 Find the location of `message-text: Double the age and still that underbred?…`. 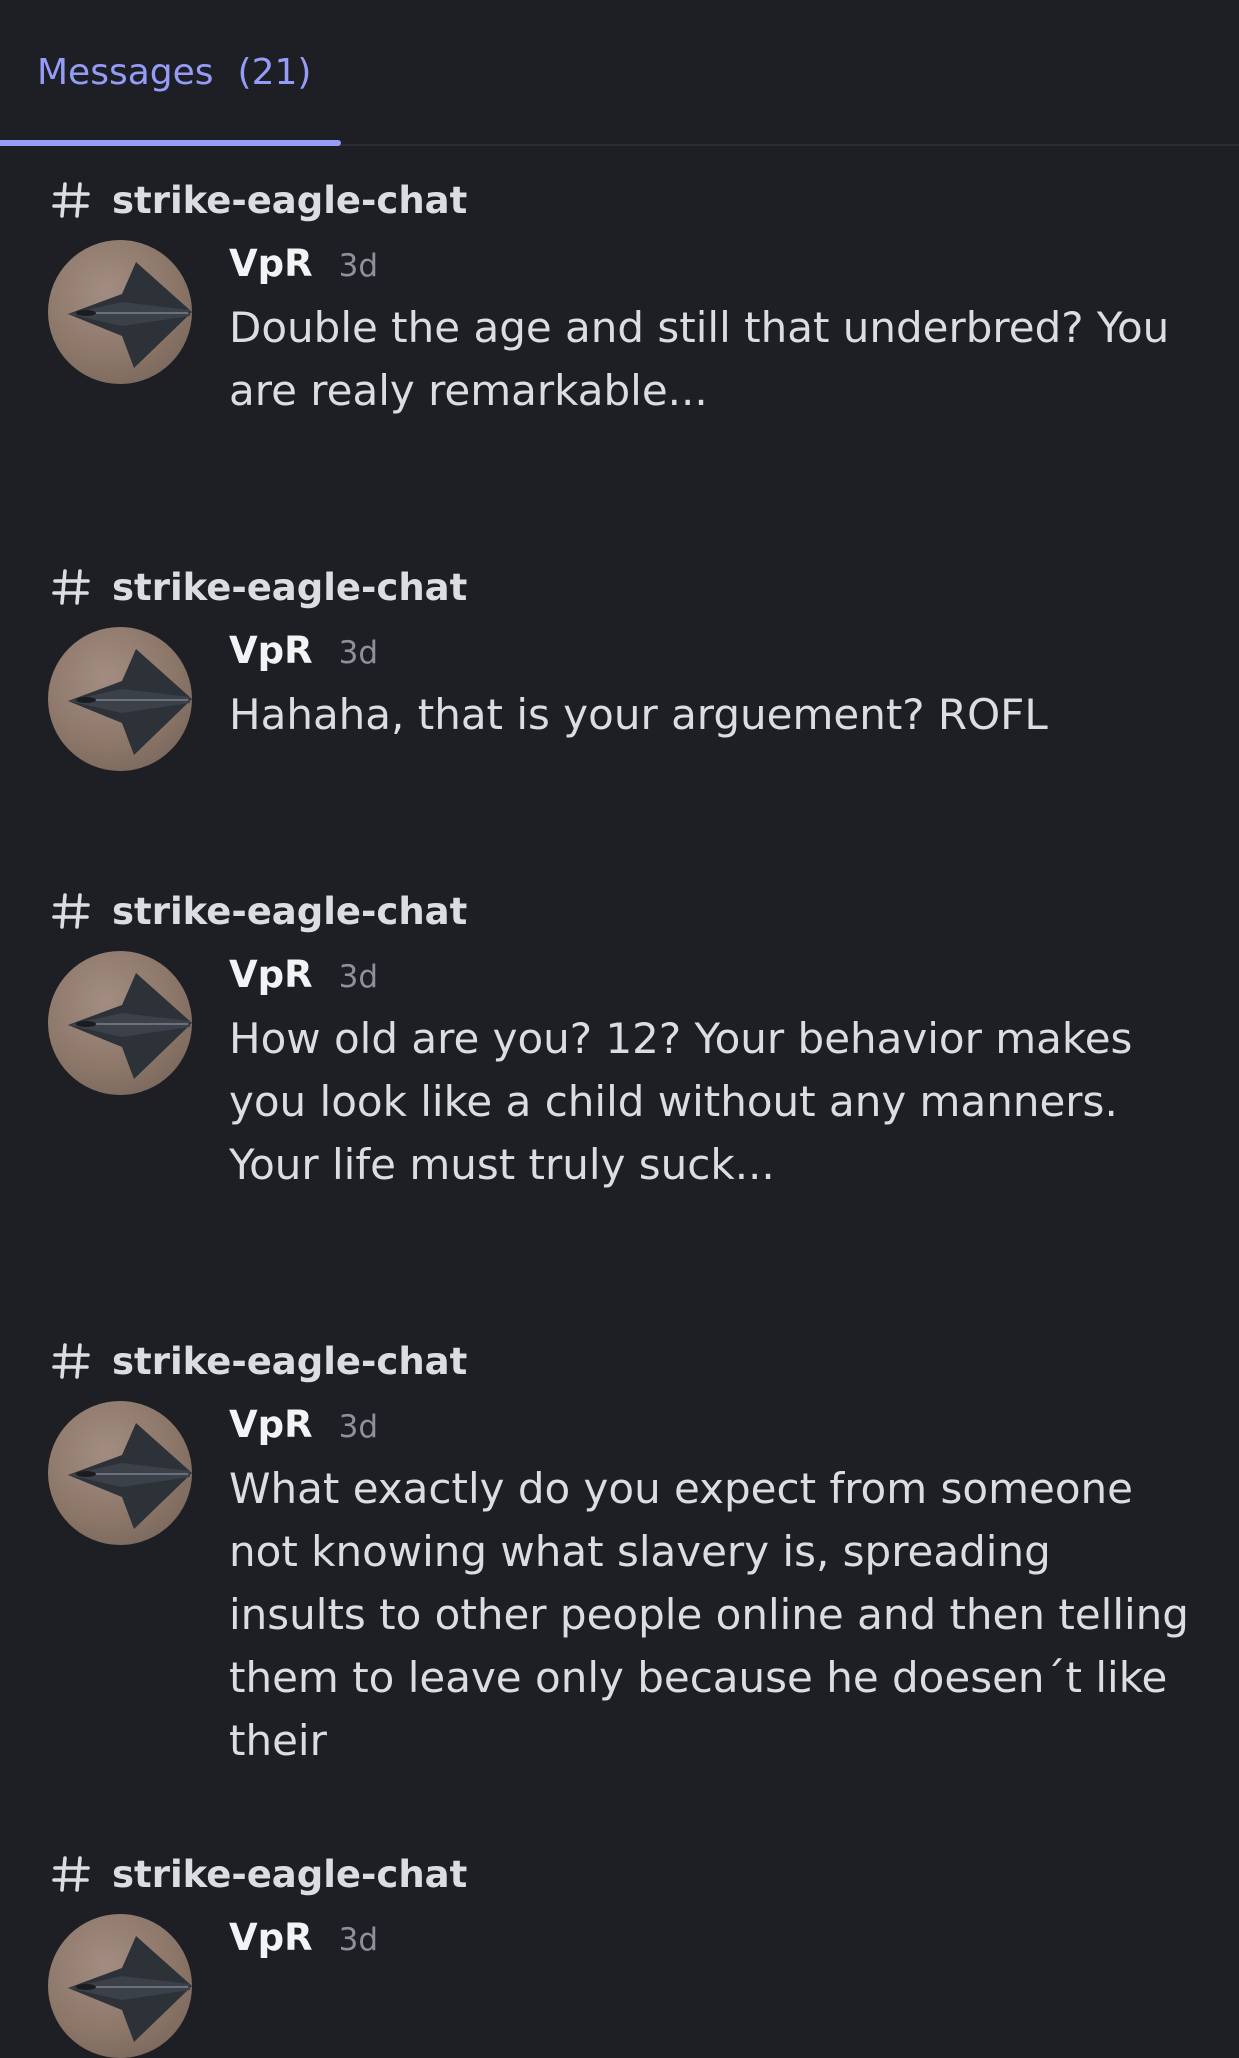

message-text: Double the age and still that underbred?… is located at coordinates (699, 359).